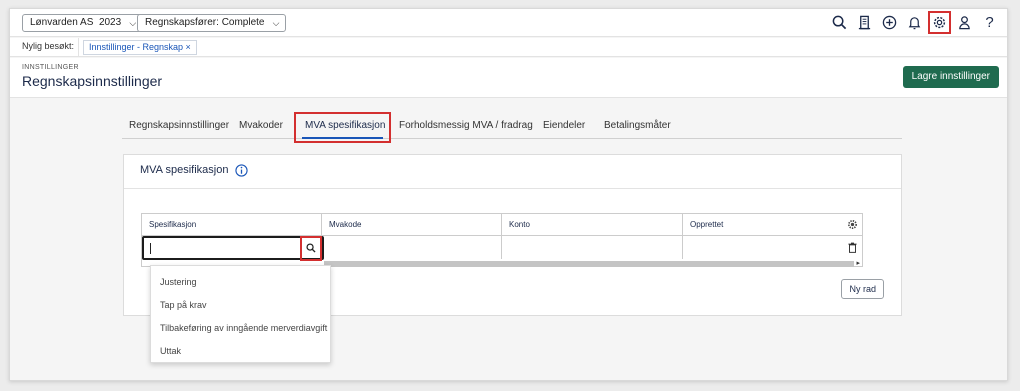  What do you see at coordinates (179, 125) in the screenshot?
I see `tab-regnskapsinnstillinger: Regnskapsinnstillinger` at bounding box center [179, 125].